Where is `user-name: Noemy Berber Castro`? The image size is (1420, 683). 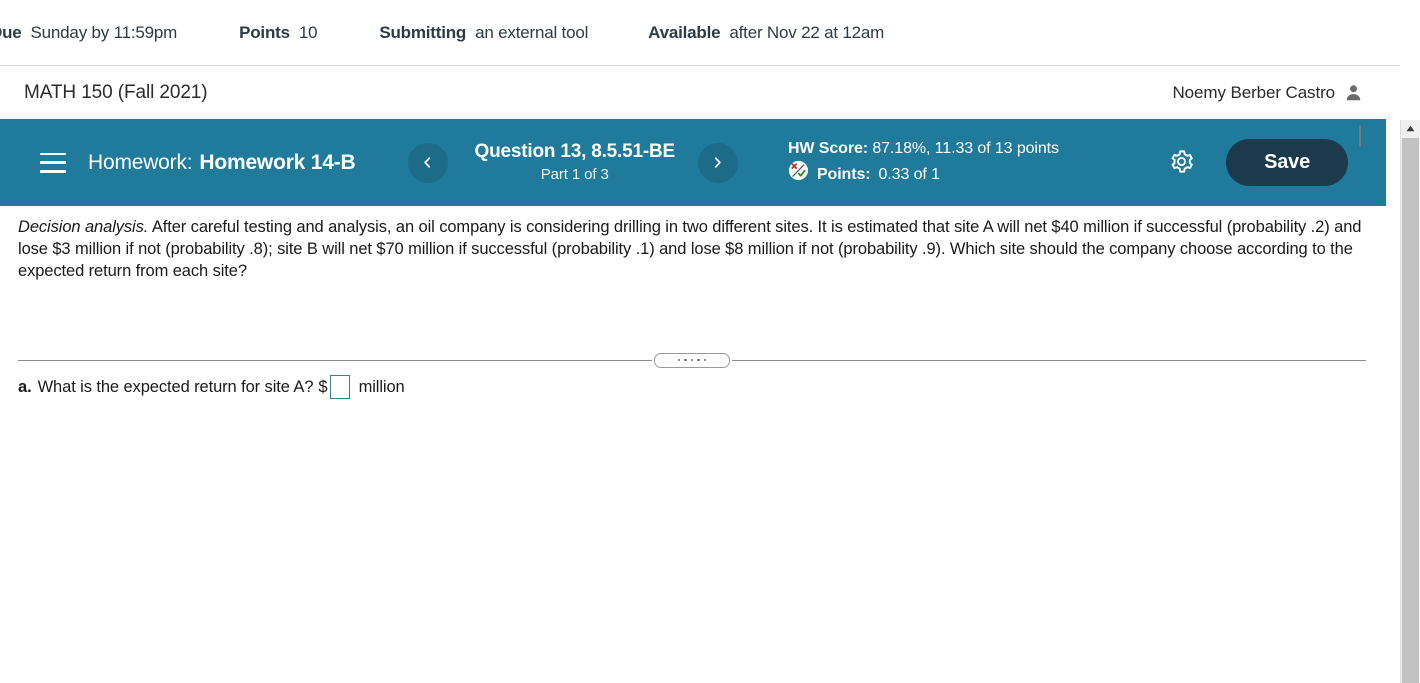
user-name: Noemy Berber Castro is located at coordinates (1254, 92).